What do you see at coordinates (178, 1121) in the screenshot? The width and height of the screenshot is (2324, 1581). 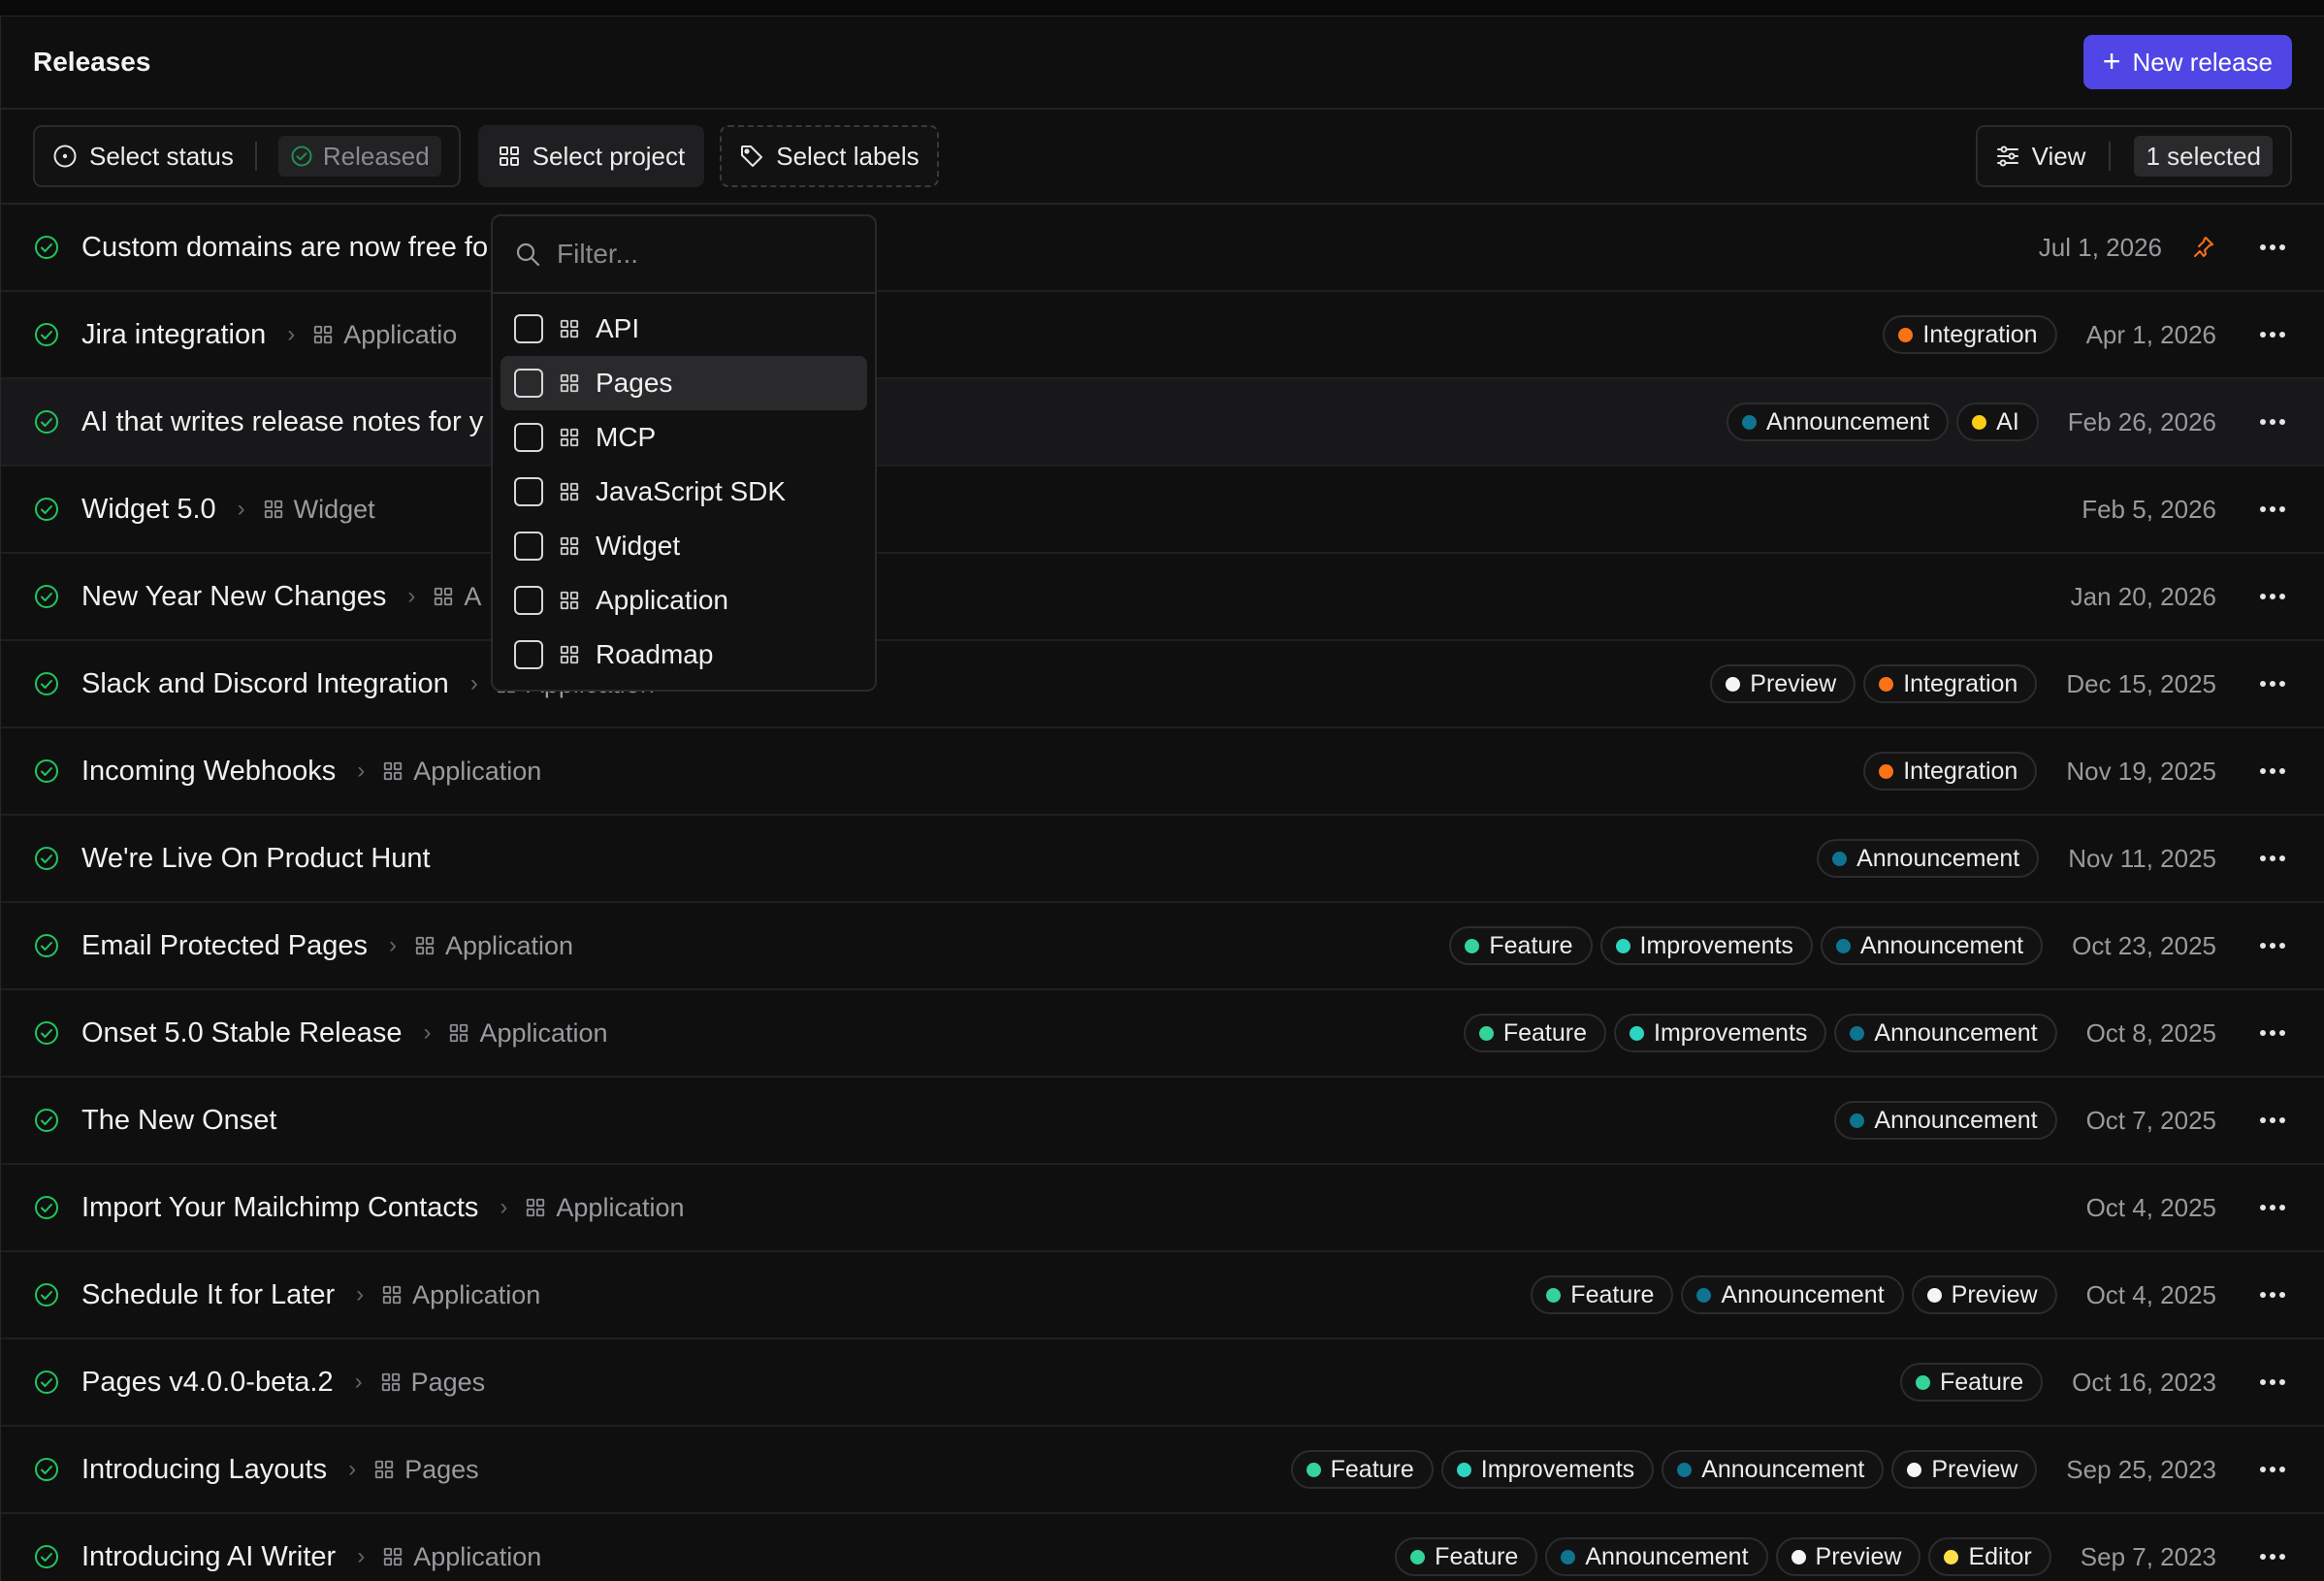 I see `release-title: The New Onset` at bounding box center [178, 1121].